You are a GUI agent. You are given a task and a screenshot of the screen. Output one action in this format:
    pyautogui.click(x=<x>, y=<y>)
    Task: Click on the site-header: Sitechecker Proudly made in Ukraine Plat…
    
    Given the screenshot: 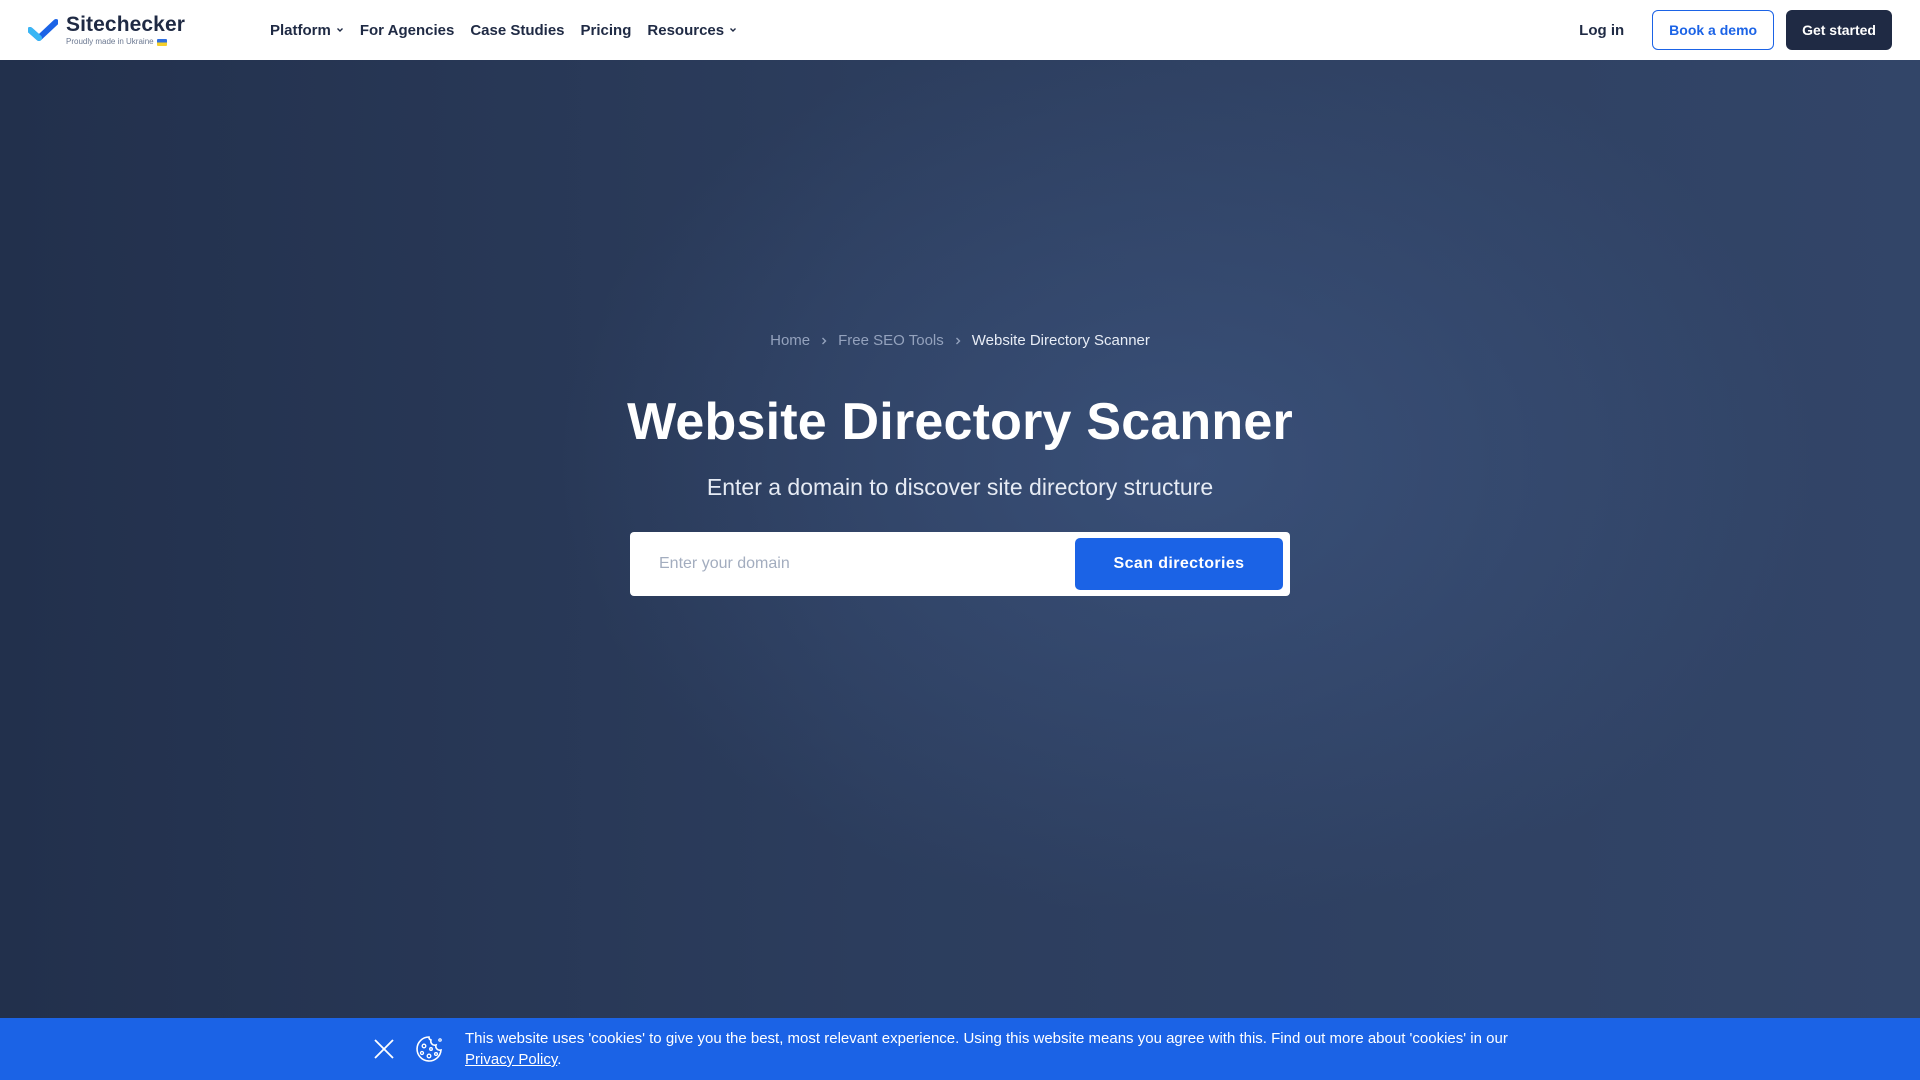 What is the action you would take?
    pyautogui.click(x=960, y=30)
    